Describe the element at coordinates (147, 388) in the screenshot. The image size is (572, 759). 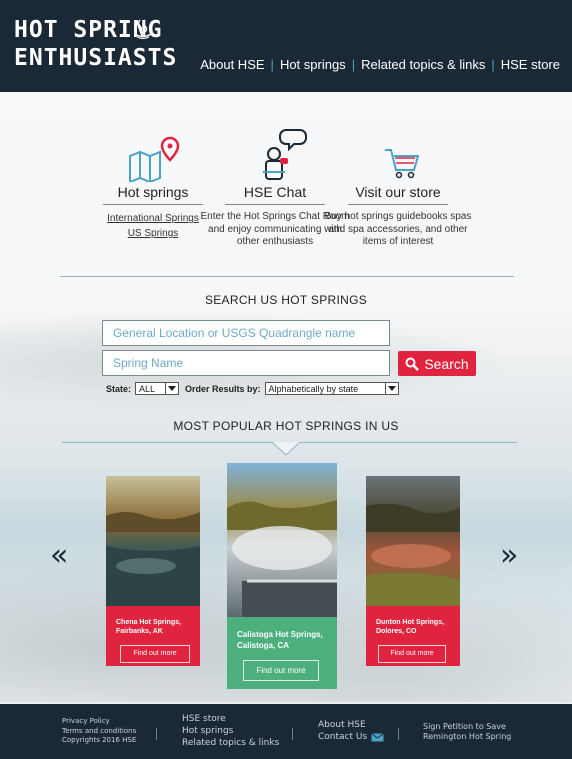
I see `state-select-value: ALL` at that location.